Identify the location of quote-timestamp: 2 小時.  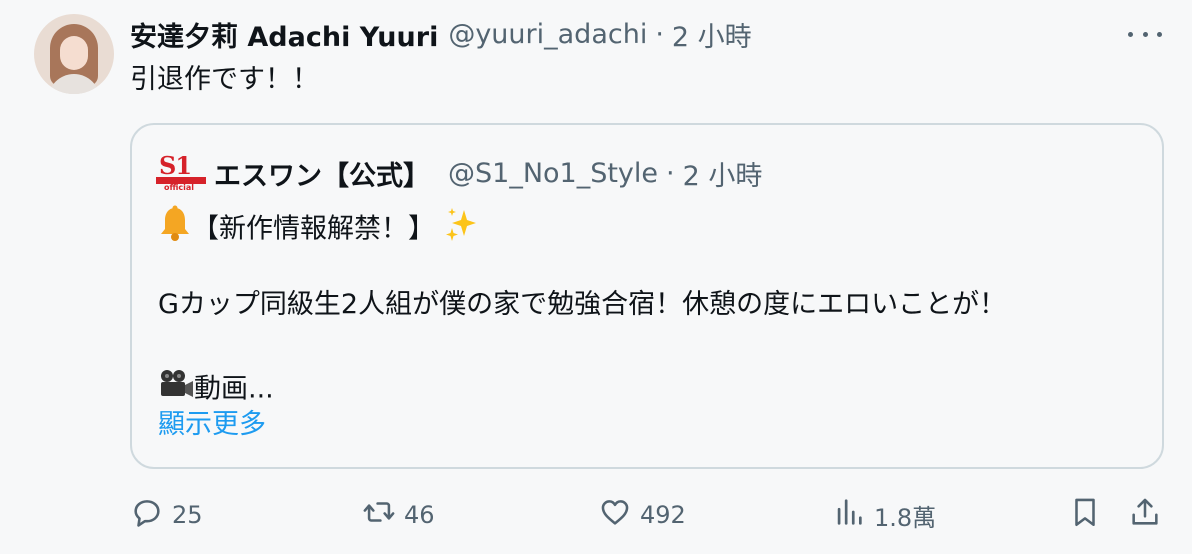
(723, 173).